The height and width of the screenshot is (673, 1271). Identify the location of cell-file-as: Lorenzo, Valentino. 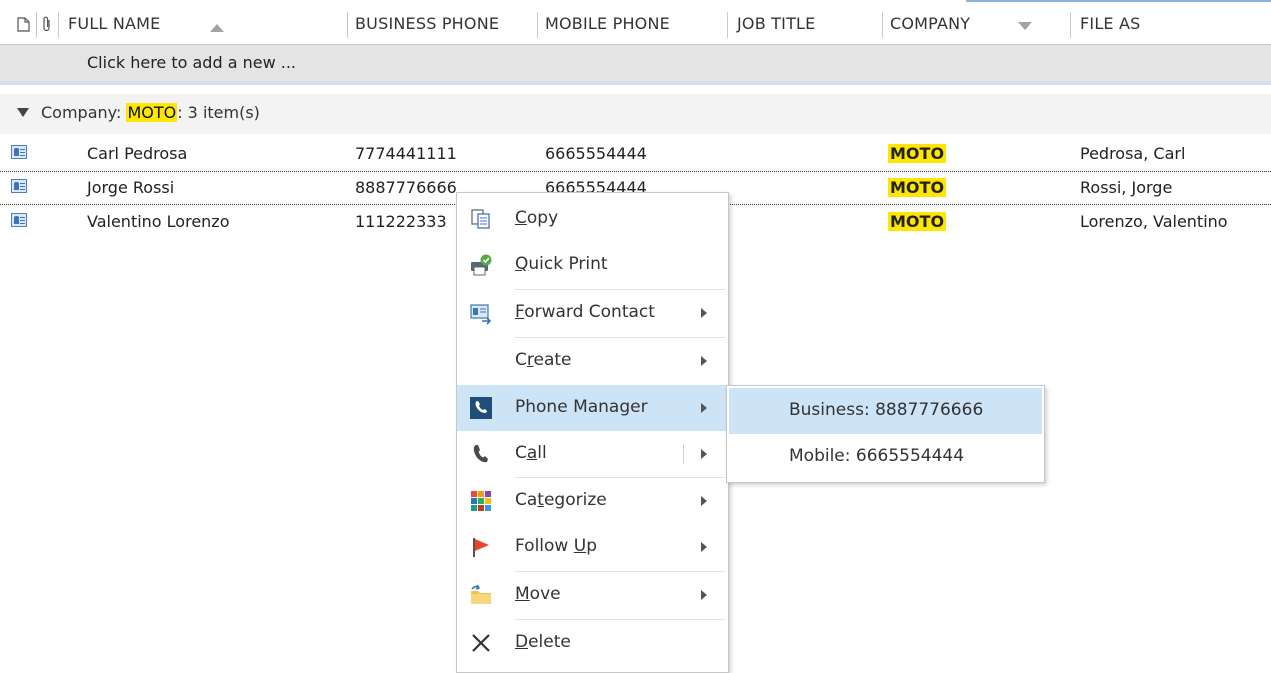
(1154, 221).